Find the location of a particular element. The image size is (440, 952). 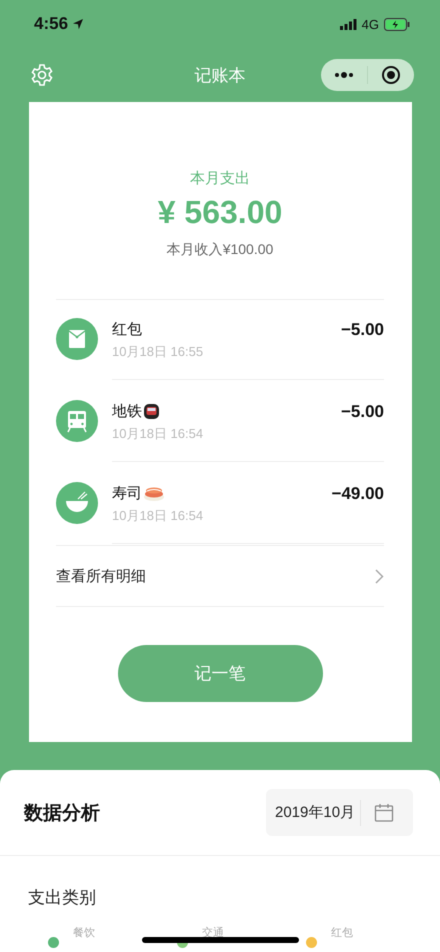

record-time: 10月18日 16:55 is located at coordinates (158, 352).